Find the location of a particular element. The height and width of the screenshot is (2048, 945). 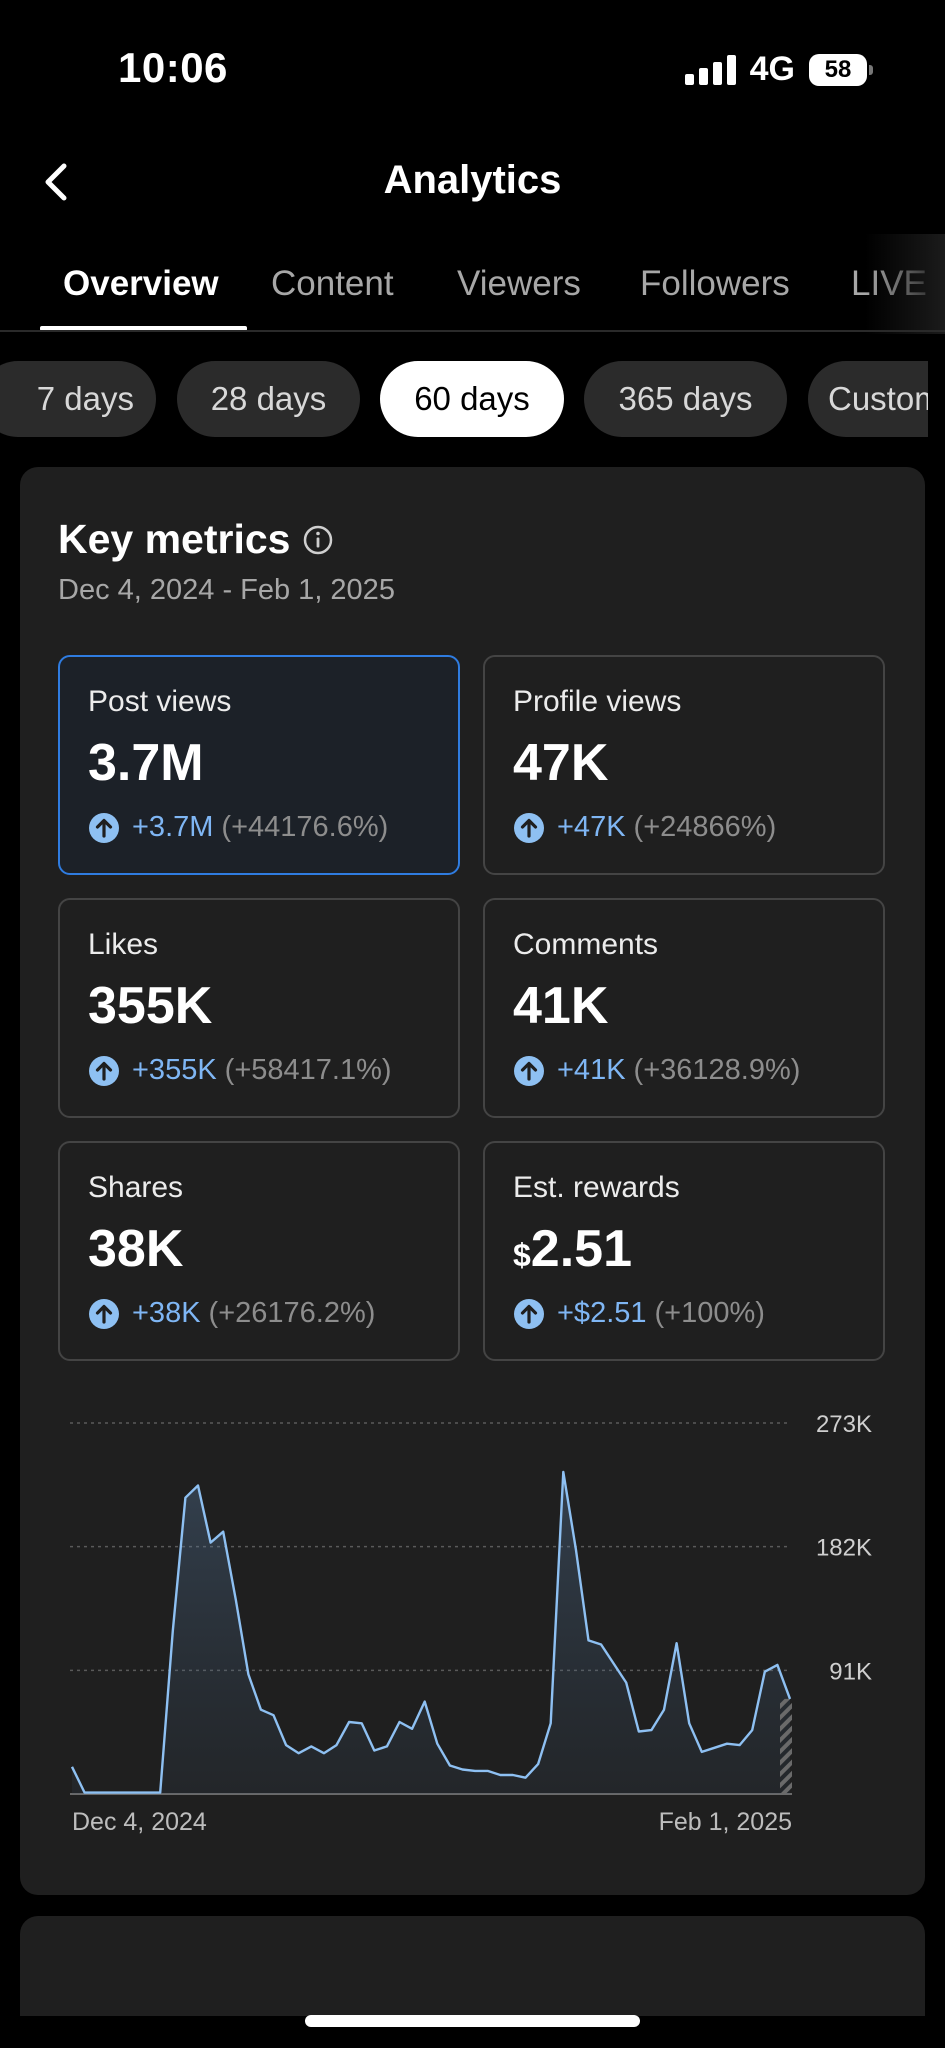

metric-change: +$2.51 (+100%) is located at coordinates (639, 1313).